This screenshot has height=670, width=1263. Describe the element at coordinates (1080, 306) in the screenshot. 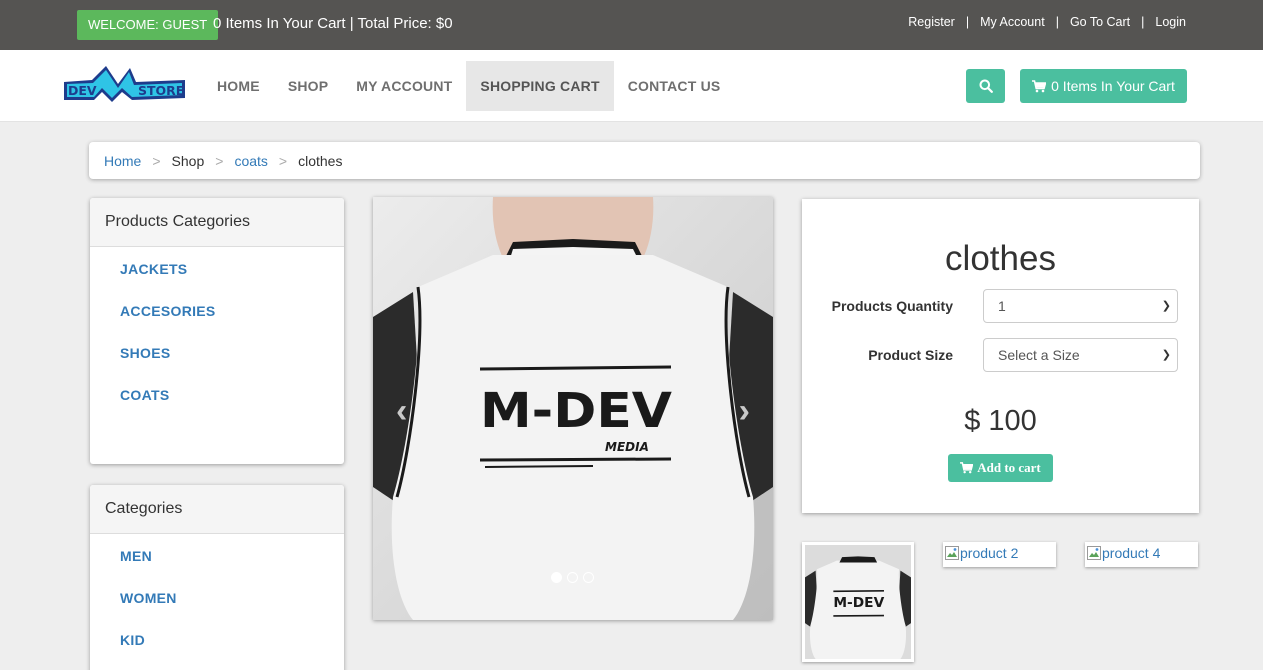

I see `quantity-select: 1 ❯` at that location.